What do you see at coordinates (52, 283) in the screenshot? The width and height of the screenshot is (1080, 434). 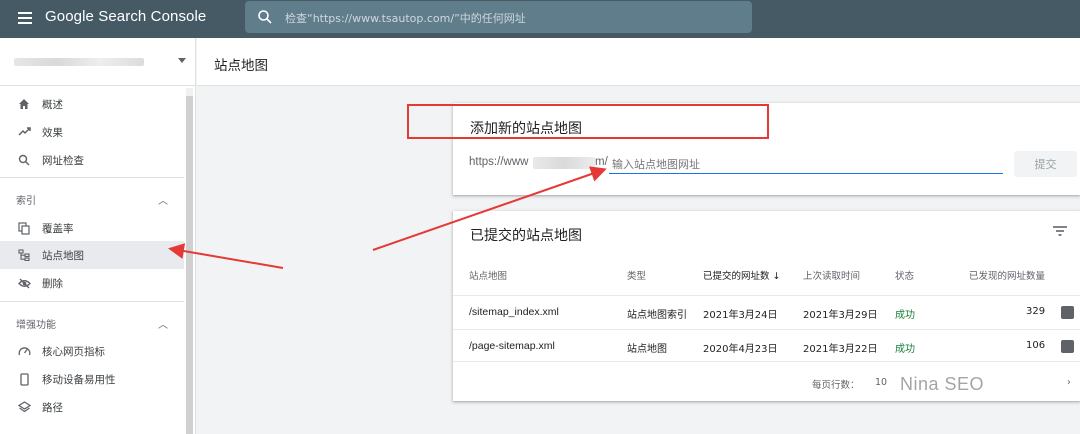 I see `sidebar-item-label: 删除` at bounding box center [52, 283].